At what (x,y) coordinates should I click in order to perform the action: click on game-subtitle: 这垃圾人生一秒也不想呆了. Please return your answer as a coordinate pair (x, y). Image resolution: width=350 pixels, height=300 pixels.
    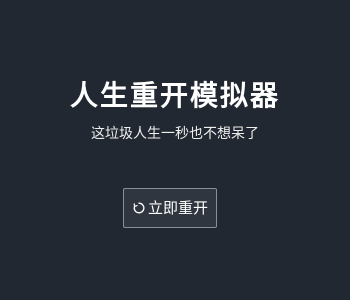
    Looking at the image, I should click on (175, 134).